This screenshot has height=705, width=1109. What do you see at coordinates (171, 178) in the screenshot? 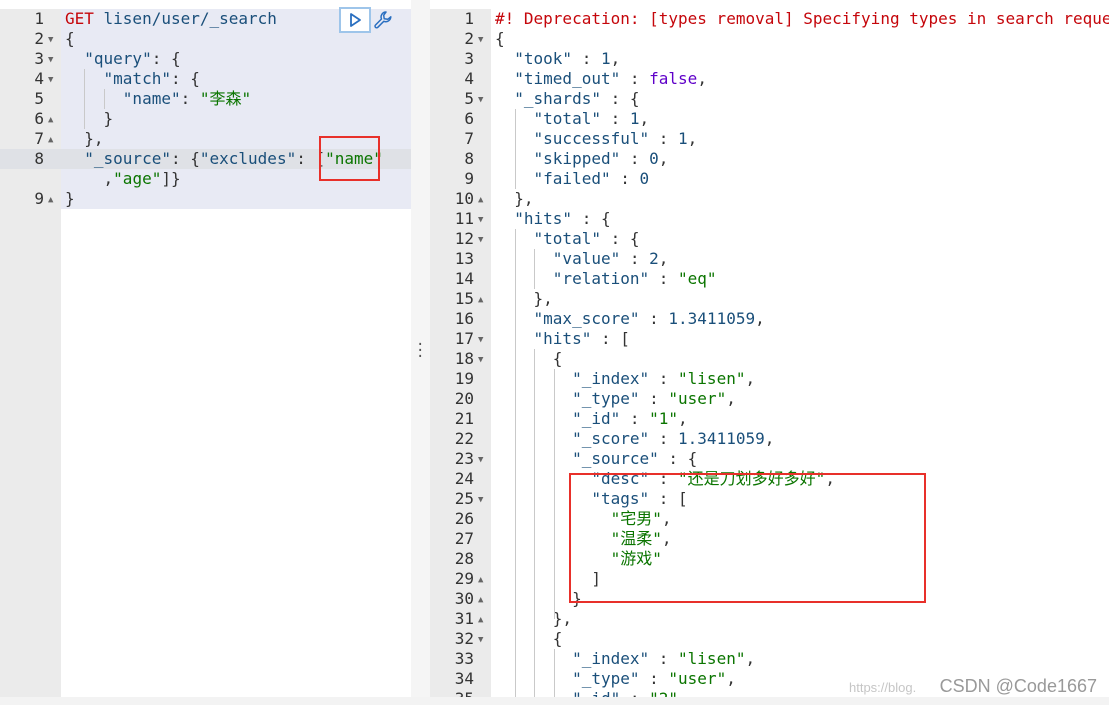
I see `token: ]}` at bounding box center [171, 178].